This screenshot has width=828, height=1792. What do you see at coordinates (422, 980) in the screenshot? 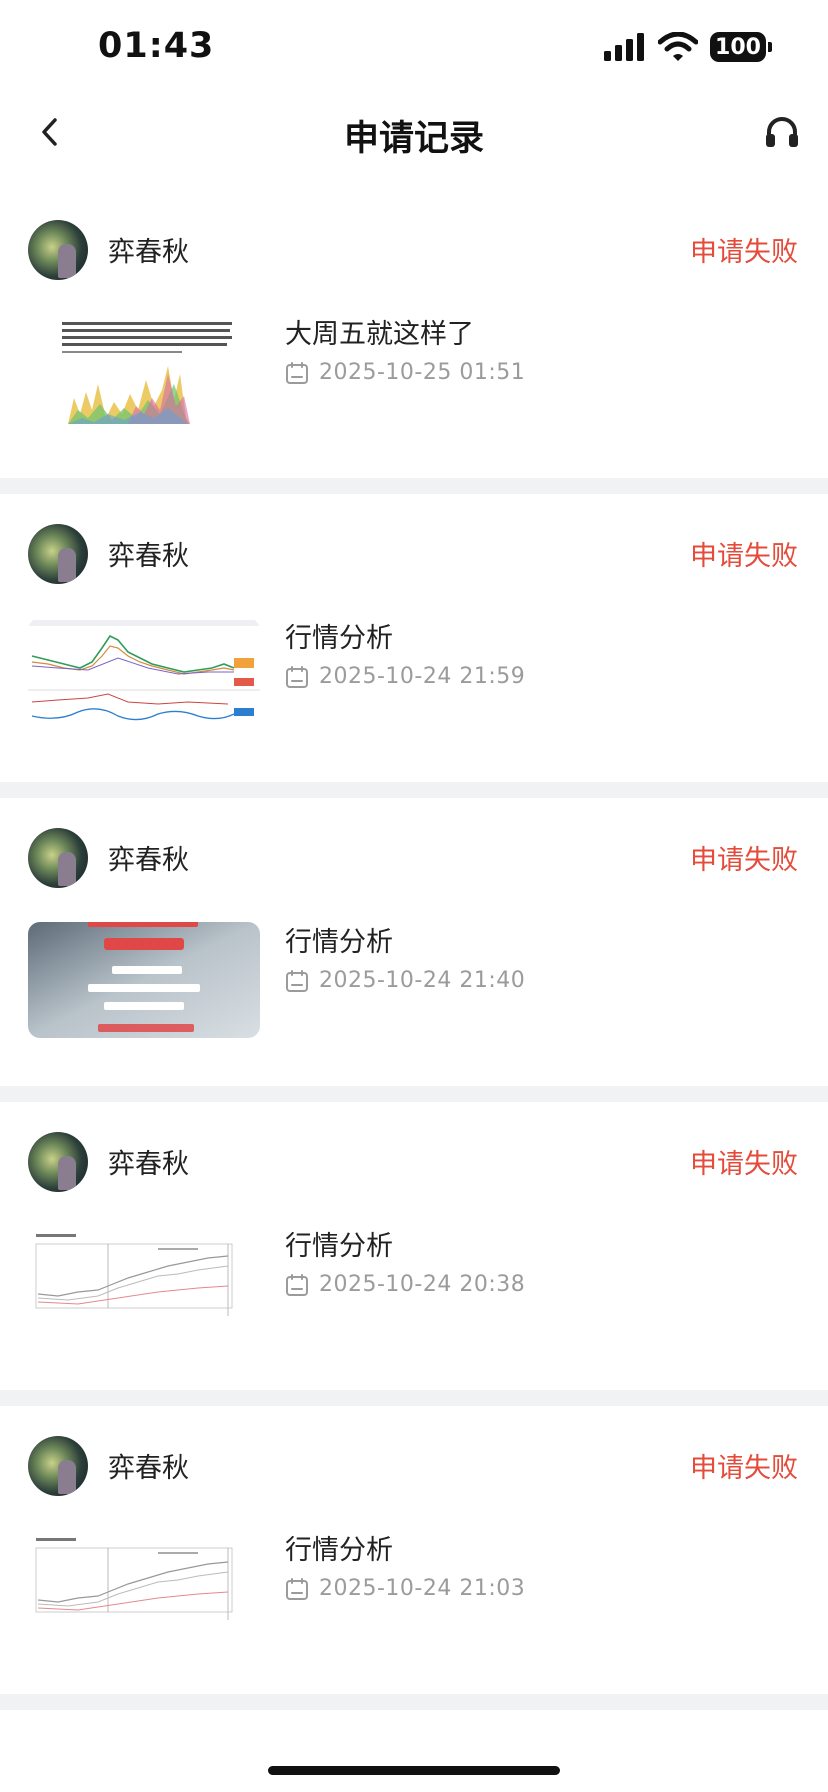
I see `record-date: 2025-10-24 21:40` at bounding box center [422, 980].